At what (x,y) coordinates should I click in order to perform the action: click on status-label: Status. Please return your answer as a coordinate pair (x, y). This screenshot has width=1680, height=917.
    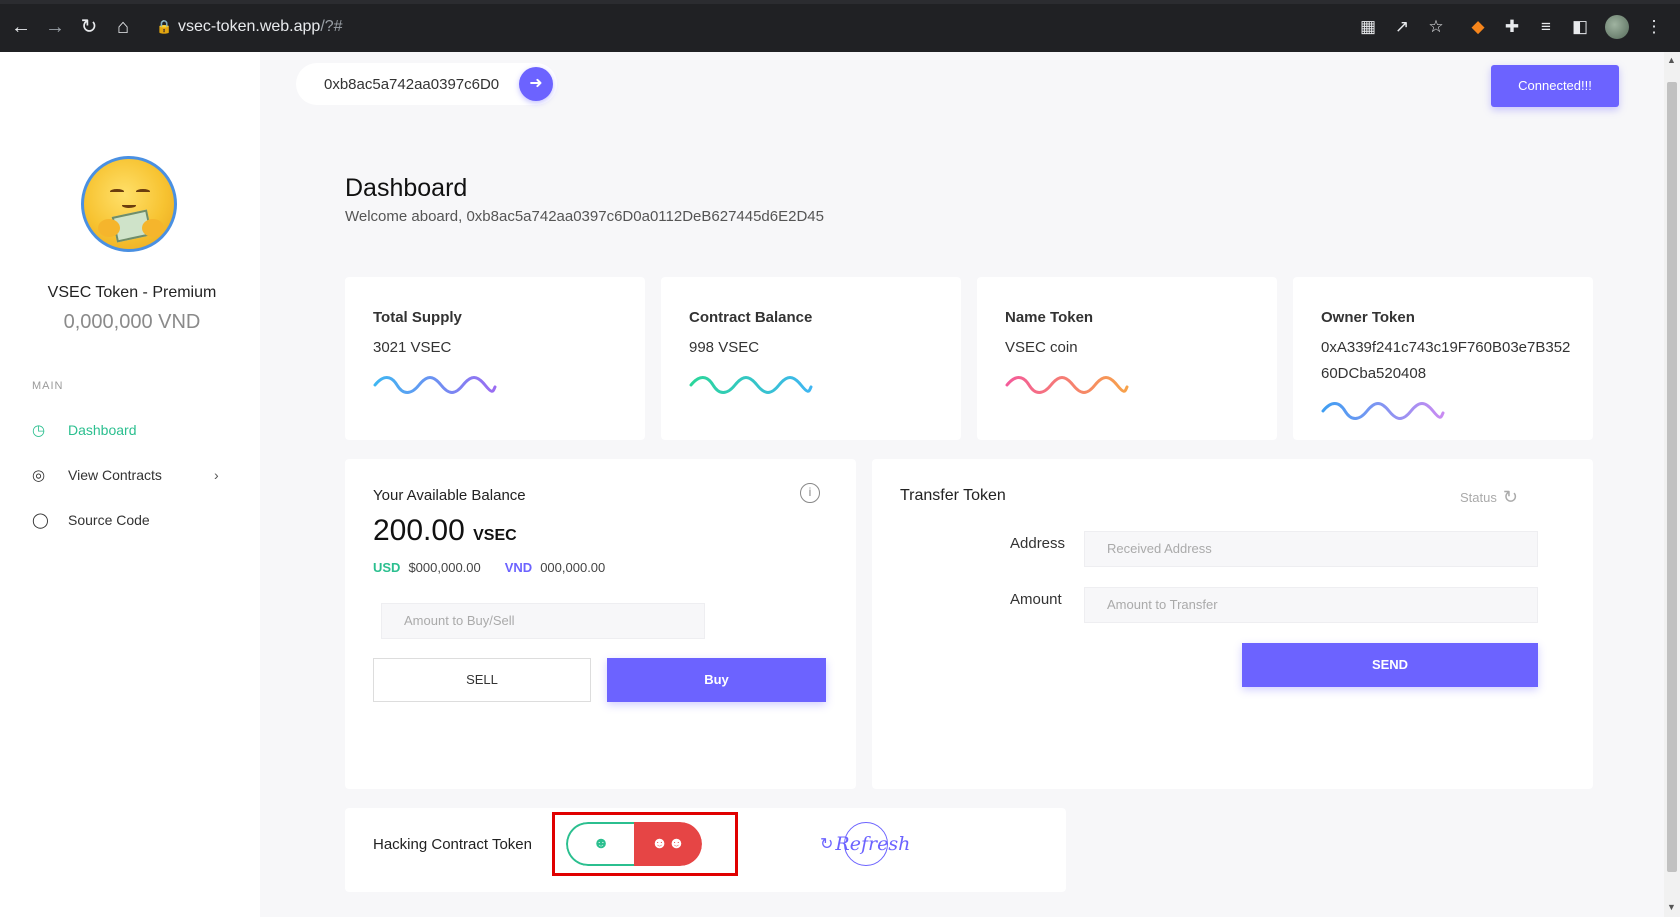
    Looking at the image, I should click on (1478, 497).